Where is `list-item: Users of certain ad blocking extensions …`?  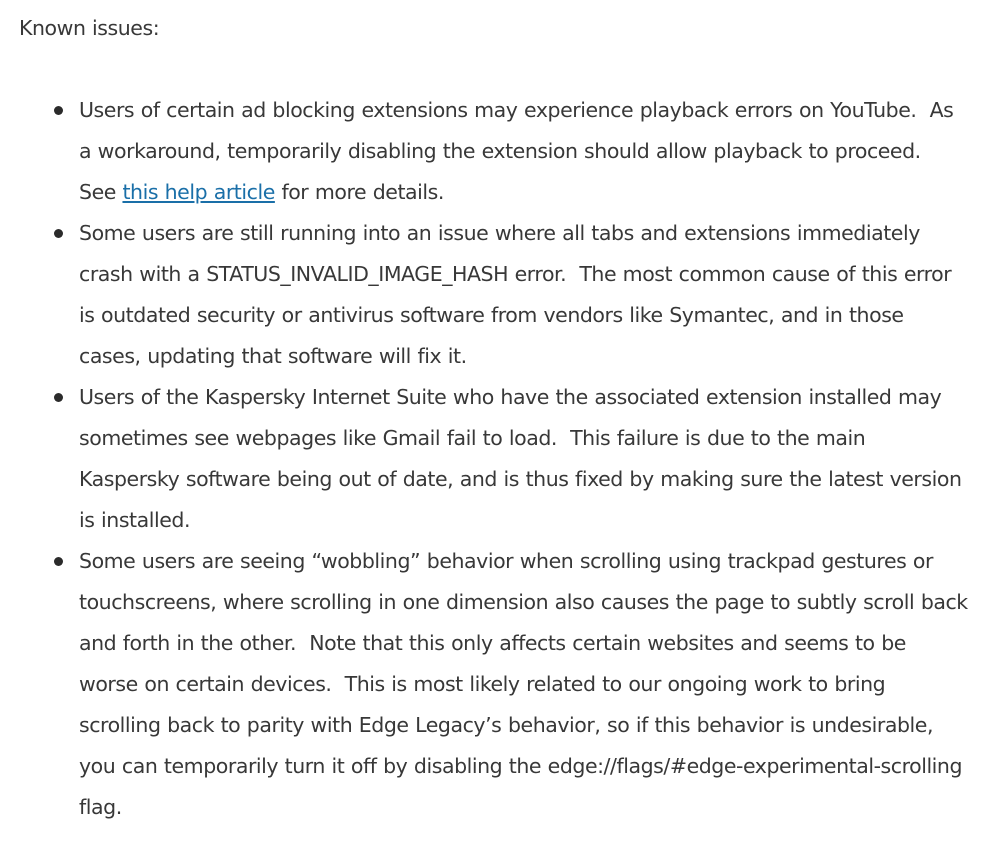
list-item: Users of certain ad blocking extensions … is located at coordinates (511, 151).